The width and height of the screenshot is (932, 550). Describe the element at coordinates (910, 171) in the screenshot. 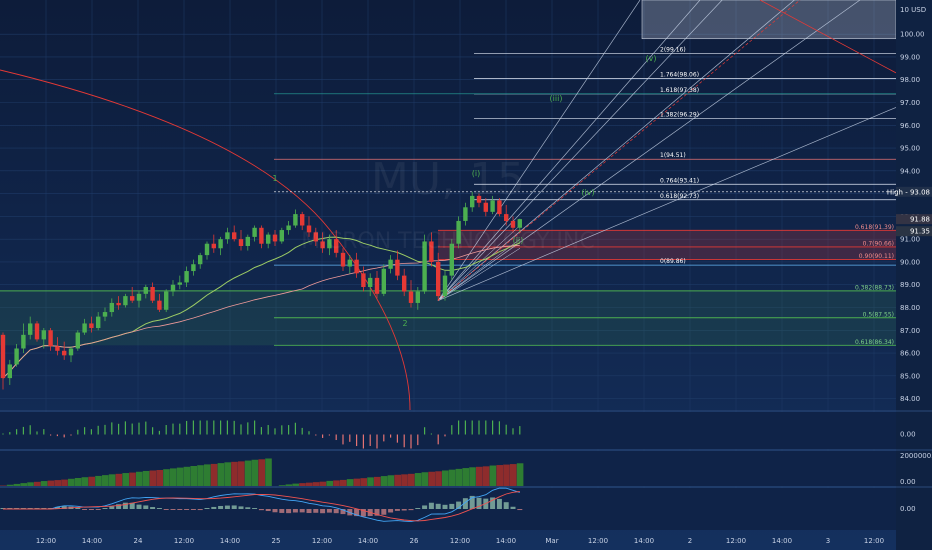

I see `y-tick-label: 94.00` at that location.